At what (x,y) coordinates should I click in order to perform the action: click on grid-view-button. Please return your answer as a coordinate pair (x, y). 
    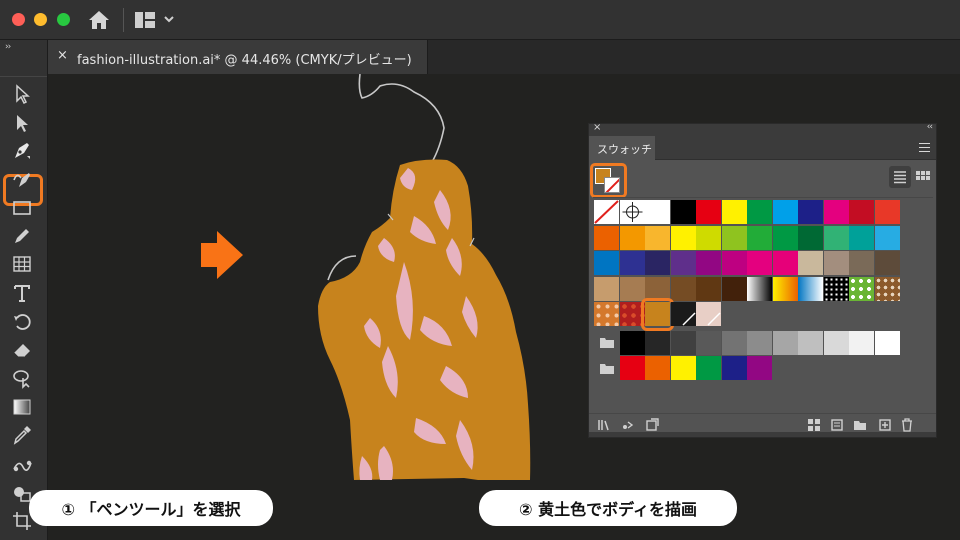
    Looking at the image, I should click on (923, 177).